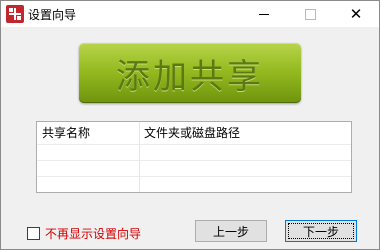  I want to click on add-share-button: 添加共享, so click(190, 73).